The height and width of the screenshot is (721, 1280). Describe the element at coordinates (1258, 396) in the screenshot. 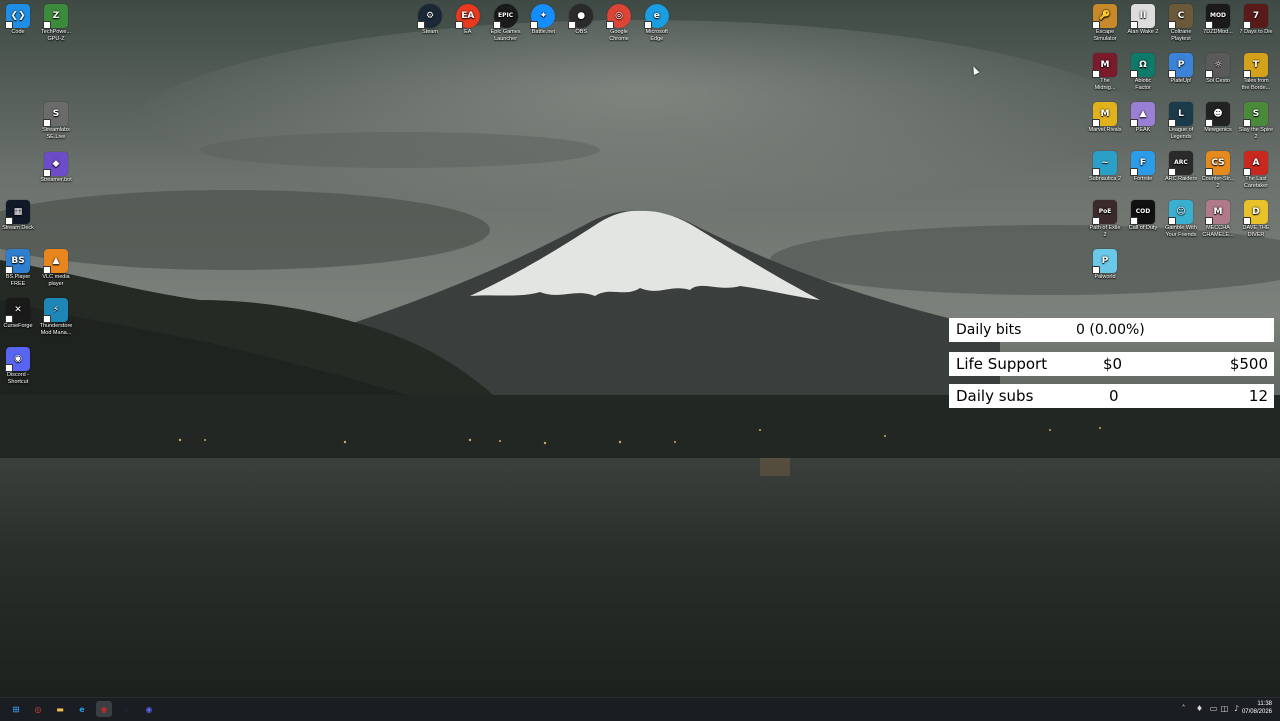

I see `daily-subs-goal: 12` at that location.